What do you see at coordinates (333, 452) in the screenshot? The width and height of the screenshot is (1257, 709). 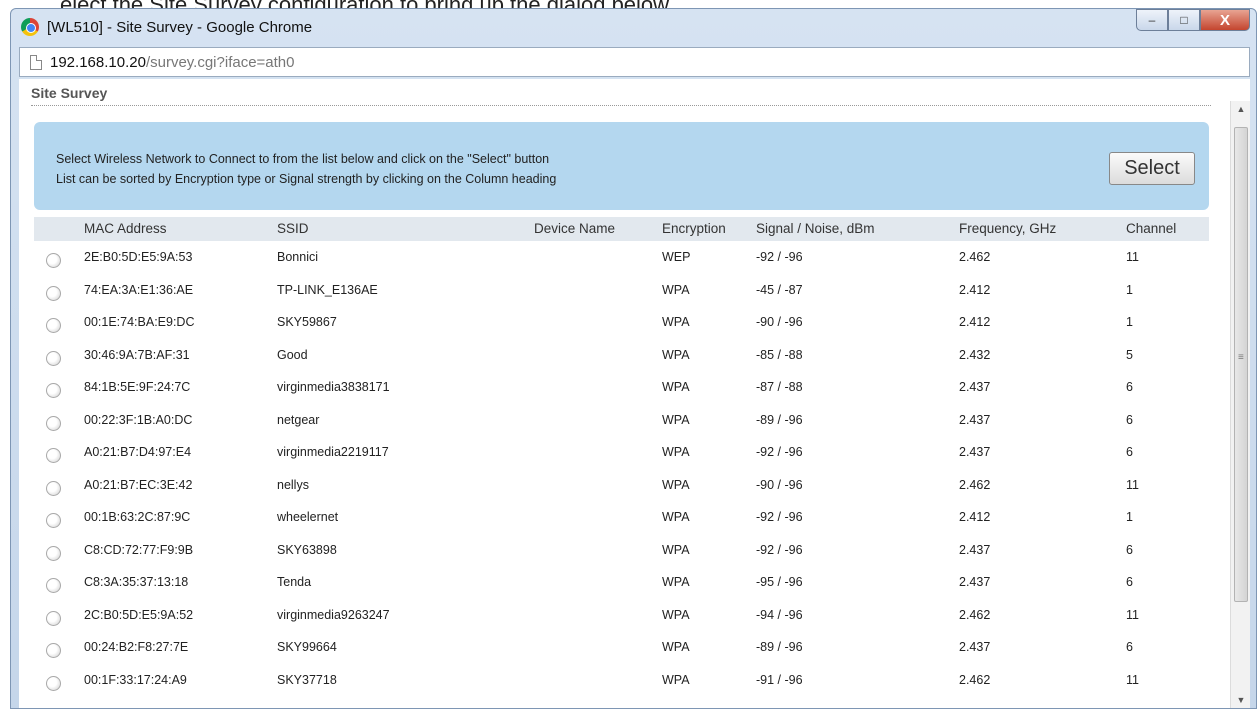 I see `cell-ssid: virginmedia2219117` at bounding box center [333, 452].